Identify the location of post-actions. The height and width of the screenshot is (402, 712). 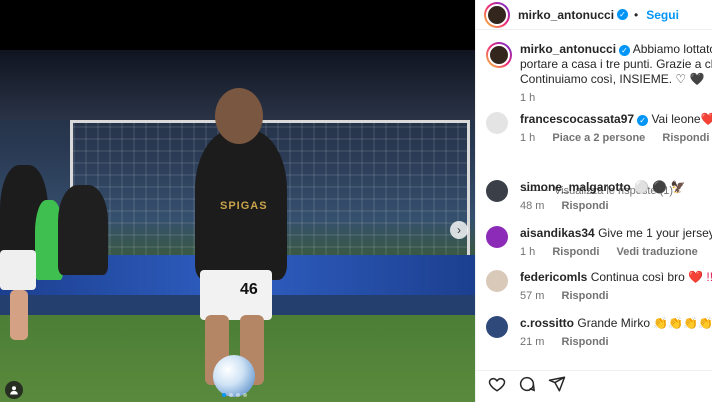
(594, 385).